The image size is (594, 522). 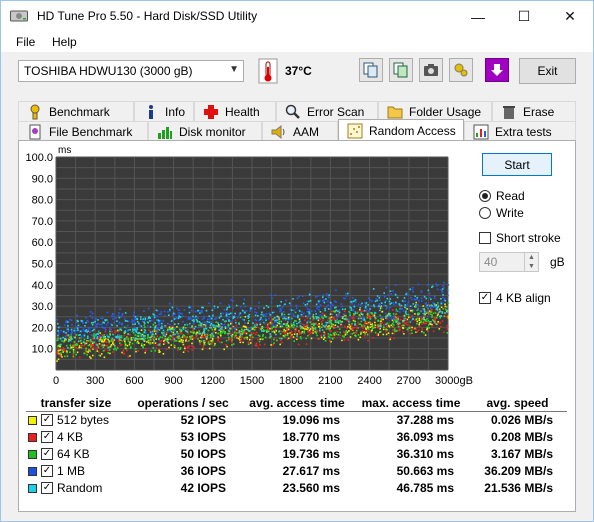 What do you see at coordinates (520, 131) in the screenshot?
I see `tab-extra-tests: Extra tests` at bounding box center [520, 131].